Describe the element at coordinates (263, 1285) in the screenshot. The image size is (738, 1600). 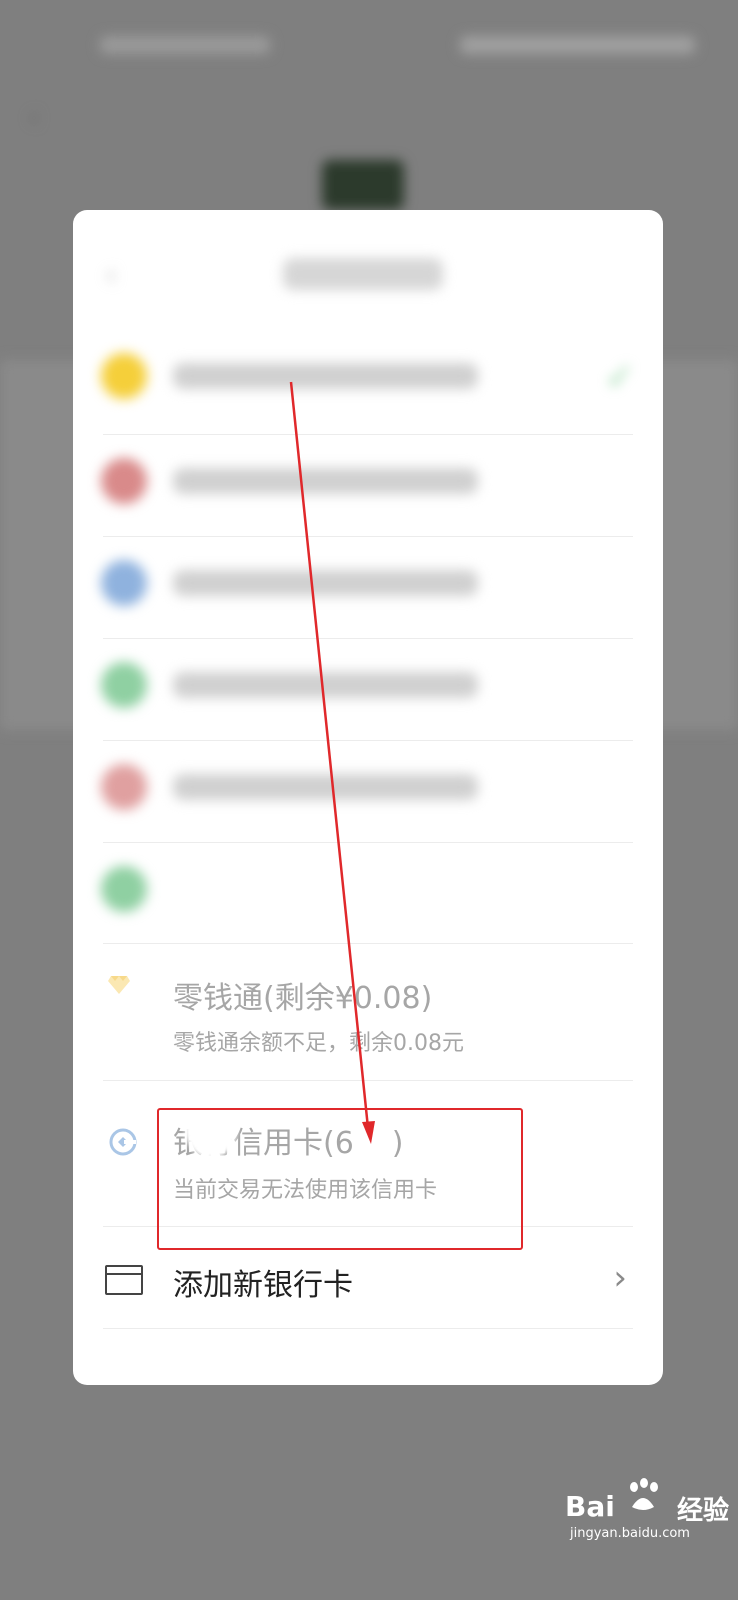
I see `add-bank-card-label: 添加新银行卡` at that location.